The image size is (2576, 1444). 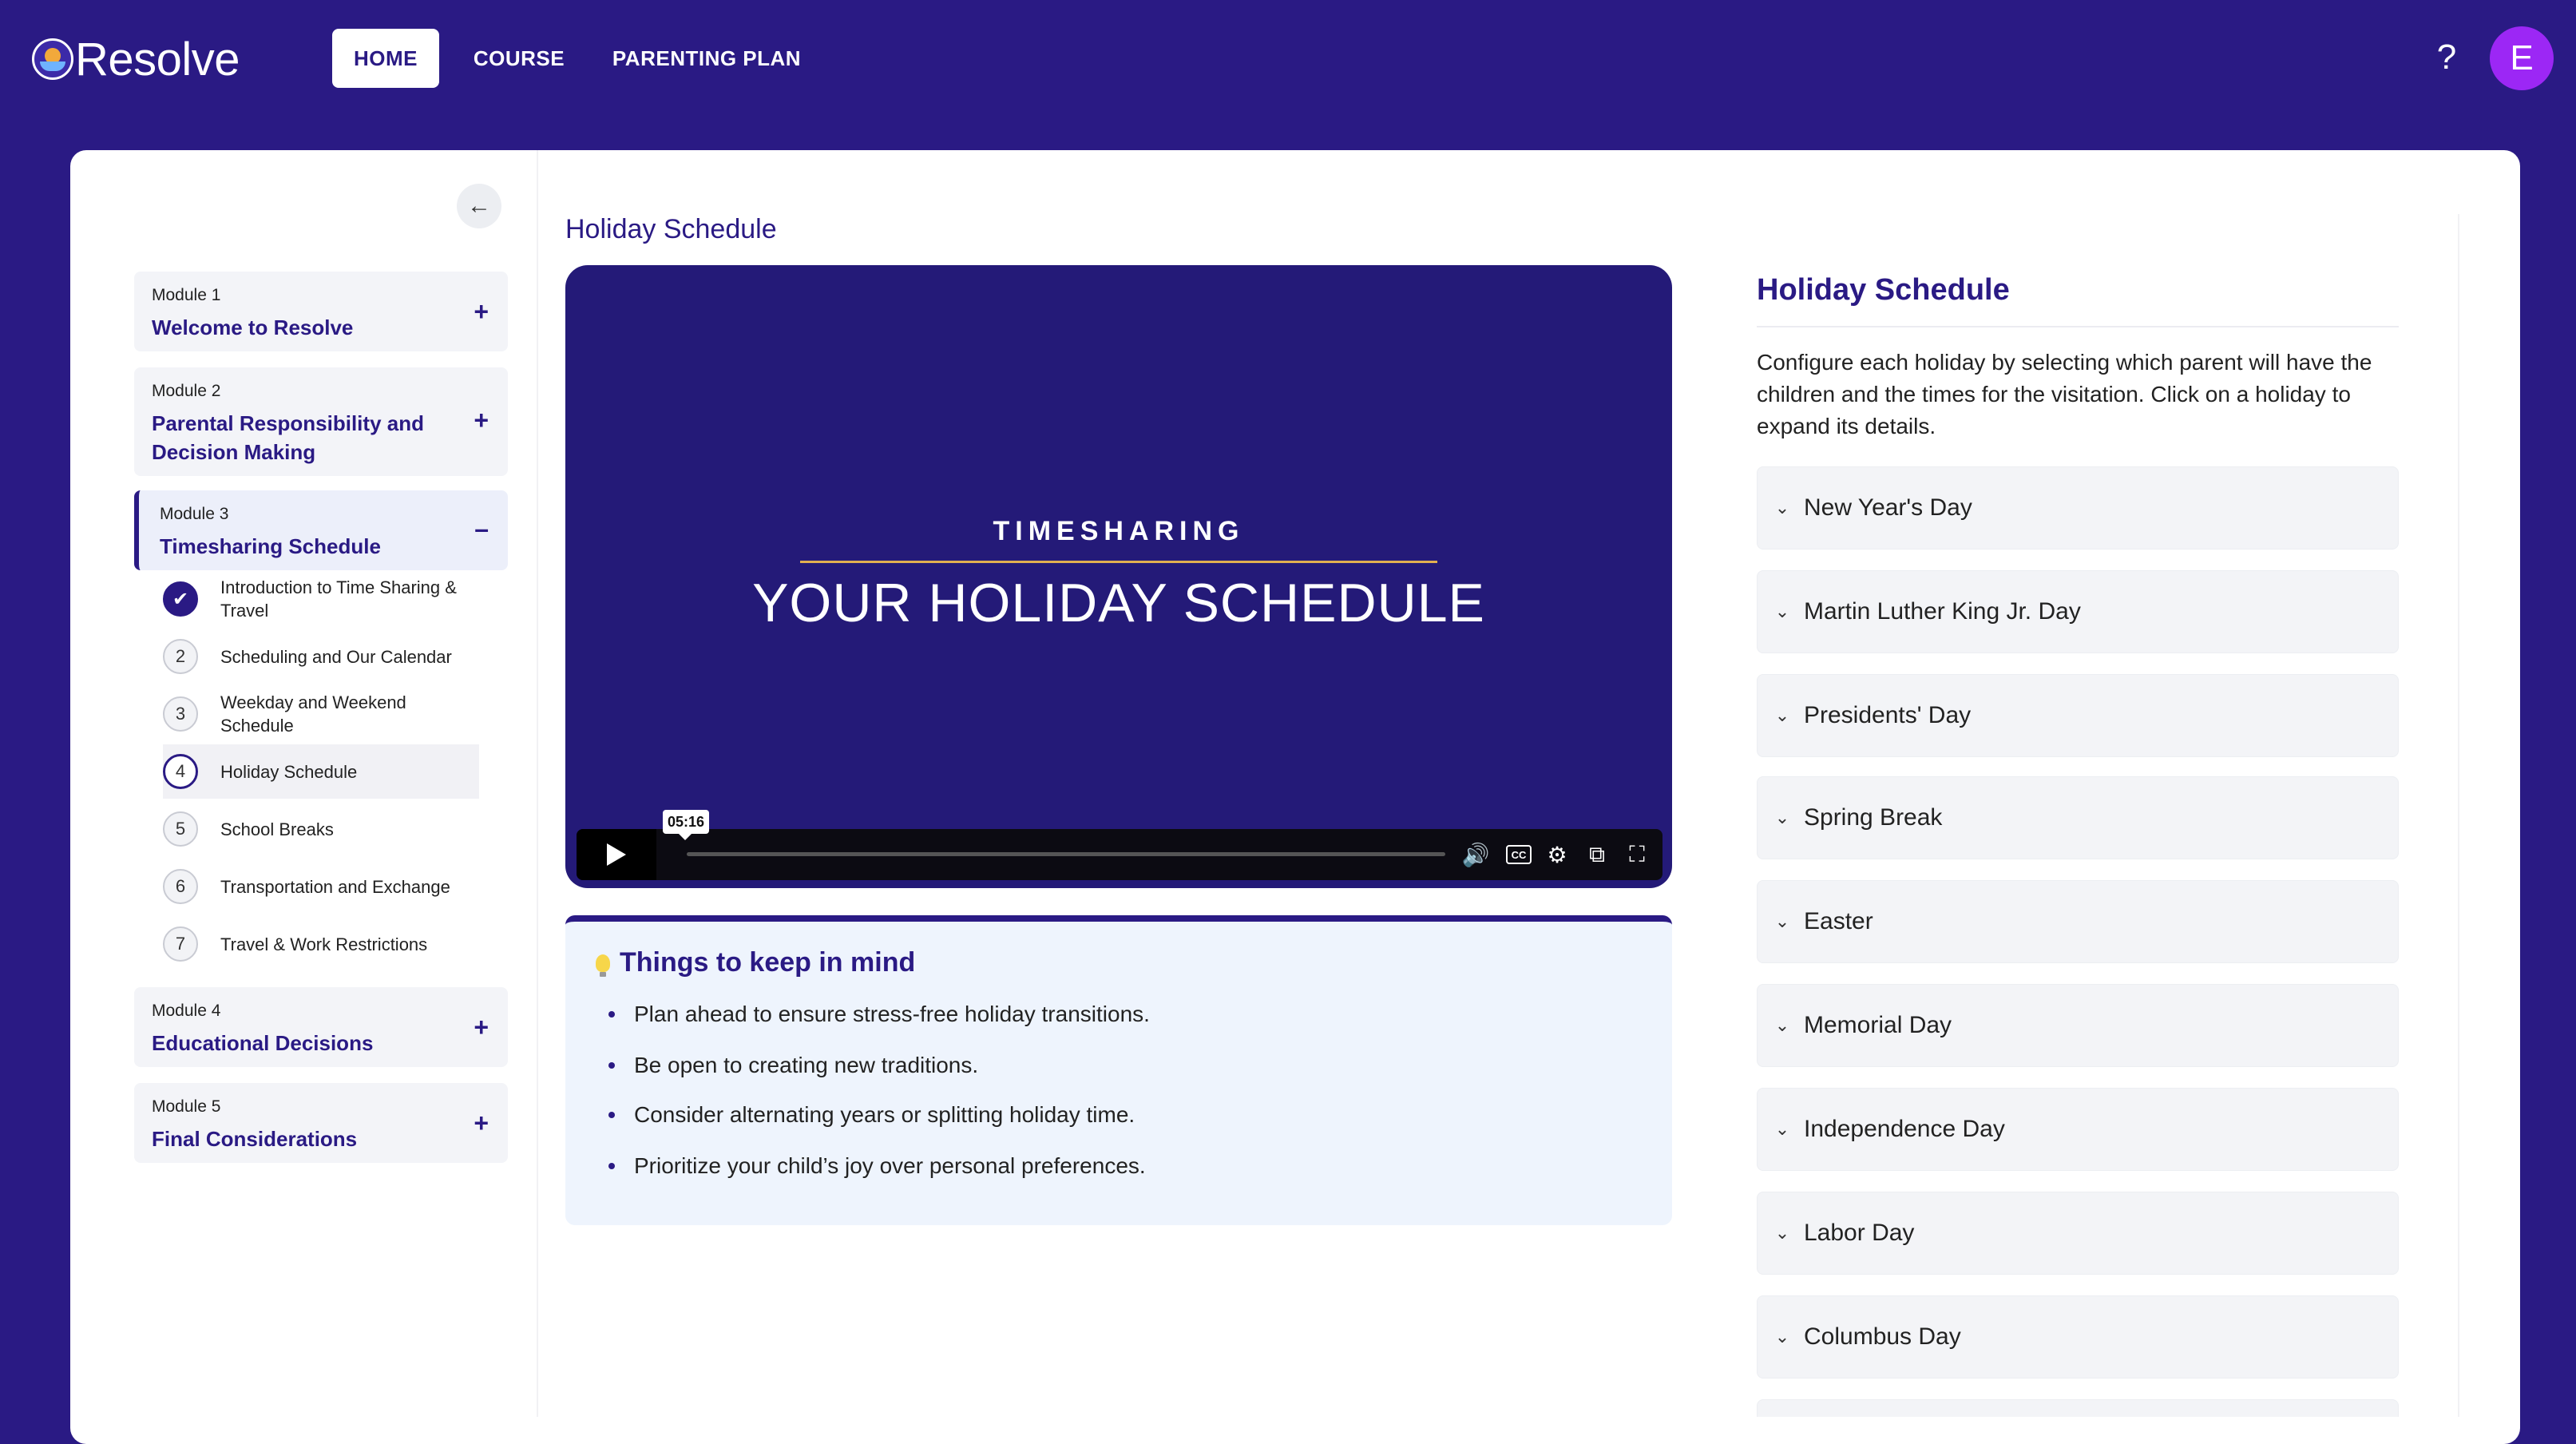 What do you see at coordinates (1942, 611) in the screenshot?
I see `holiday-label: Martin Luther King Jr. Day` at bounding box center [1942, 611].